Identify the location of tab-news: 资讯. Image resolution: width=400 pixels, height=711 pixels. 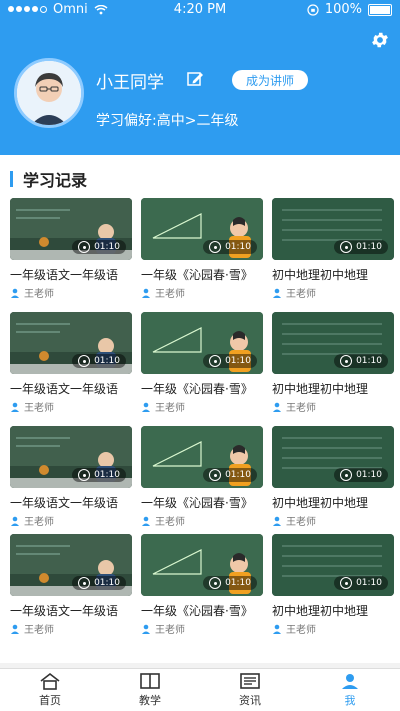
(250, 690).